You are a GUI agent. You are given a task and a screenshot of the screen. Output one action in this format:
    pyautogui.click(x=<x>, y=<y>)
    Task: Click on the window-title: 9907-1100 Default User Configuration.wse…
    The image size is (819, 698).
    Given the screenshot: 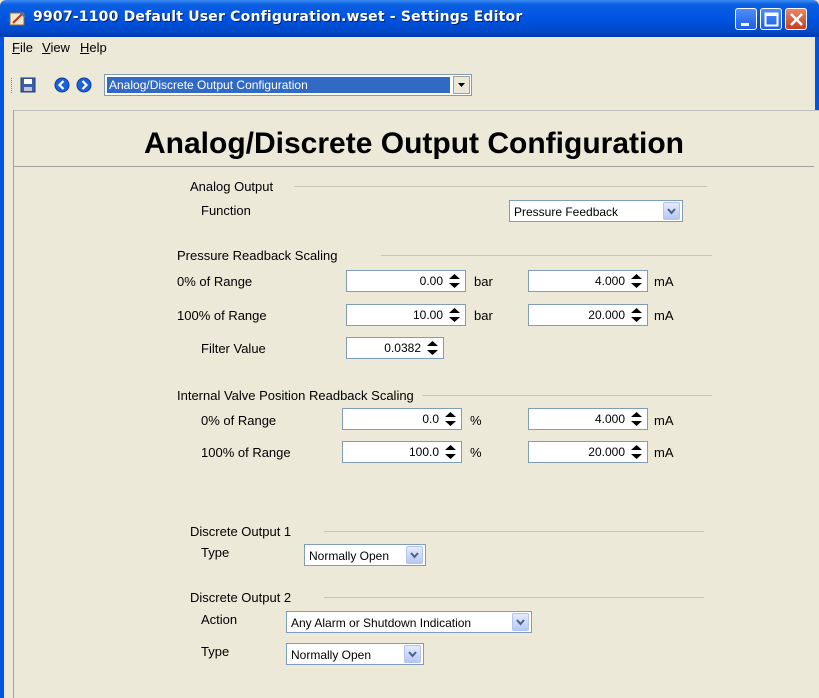 What is the action you would take?
    pyautogui.click(x=278, y=17)
    